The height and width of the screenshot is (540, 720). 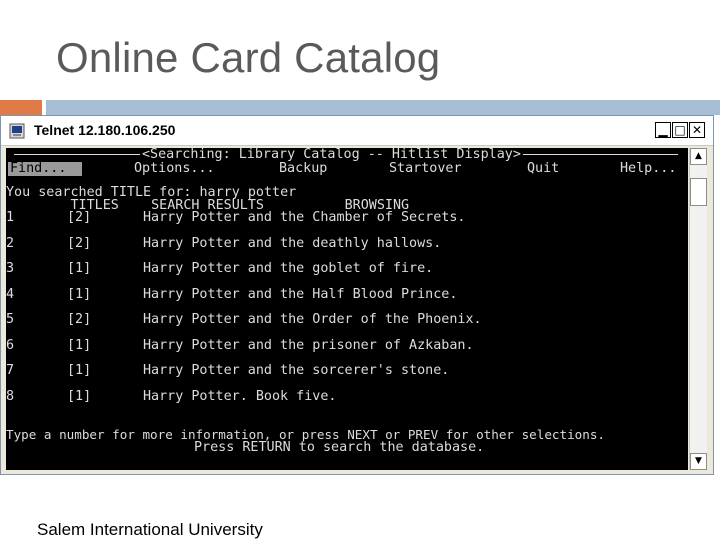 I want to click on scrollbar-thumb, so click(x=698, y=192).